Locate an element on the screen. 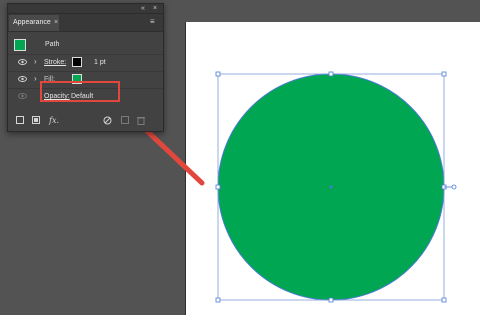 This screenshot has width=480, height=315. new-stroke-icon is located at coordinates (20, 121).